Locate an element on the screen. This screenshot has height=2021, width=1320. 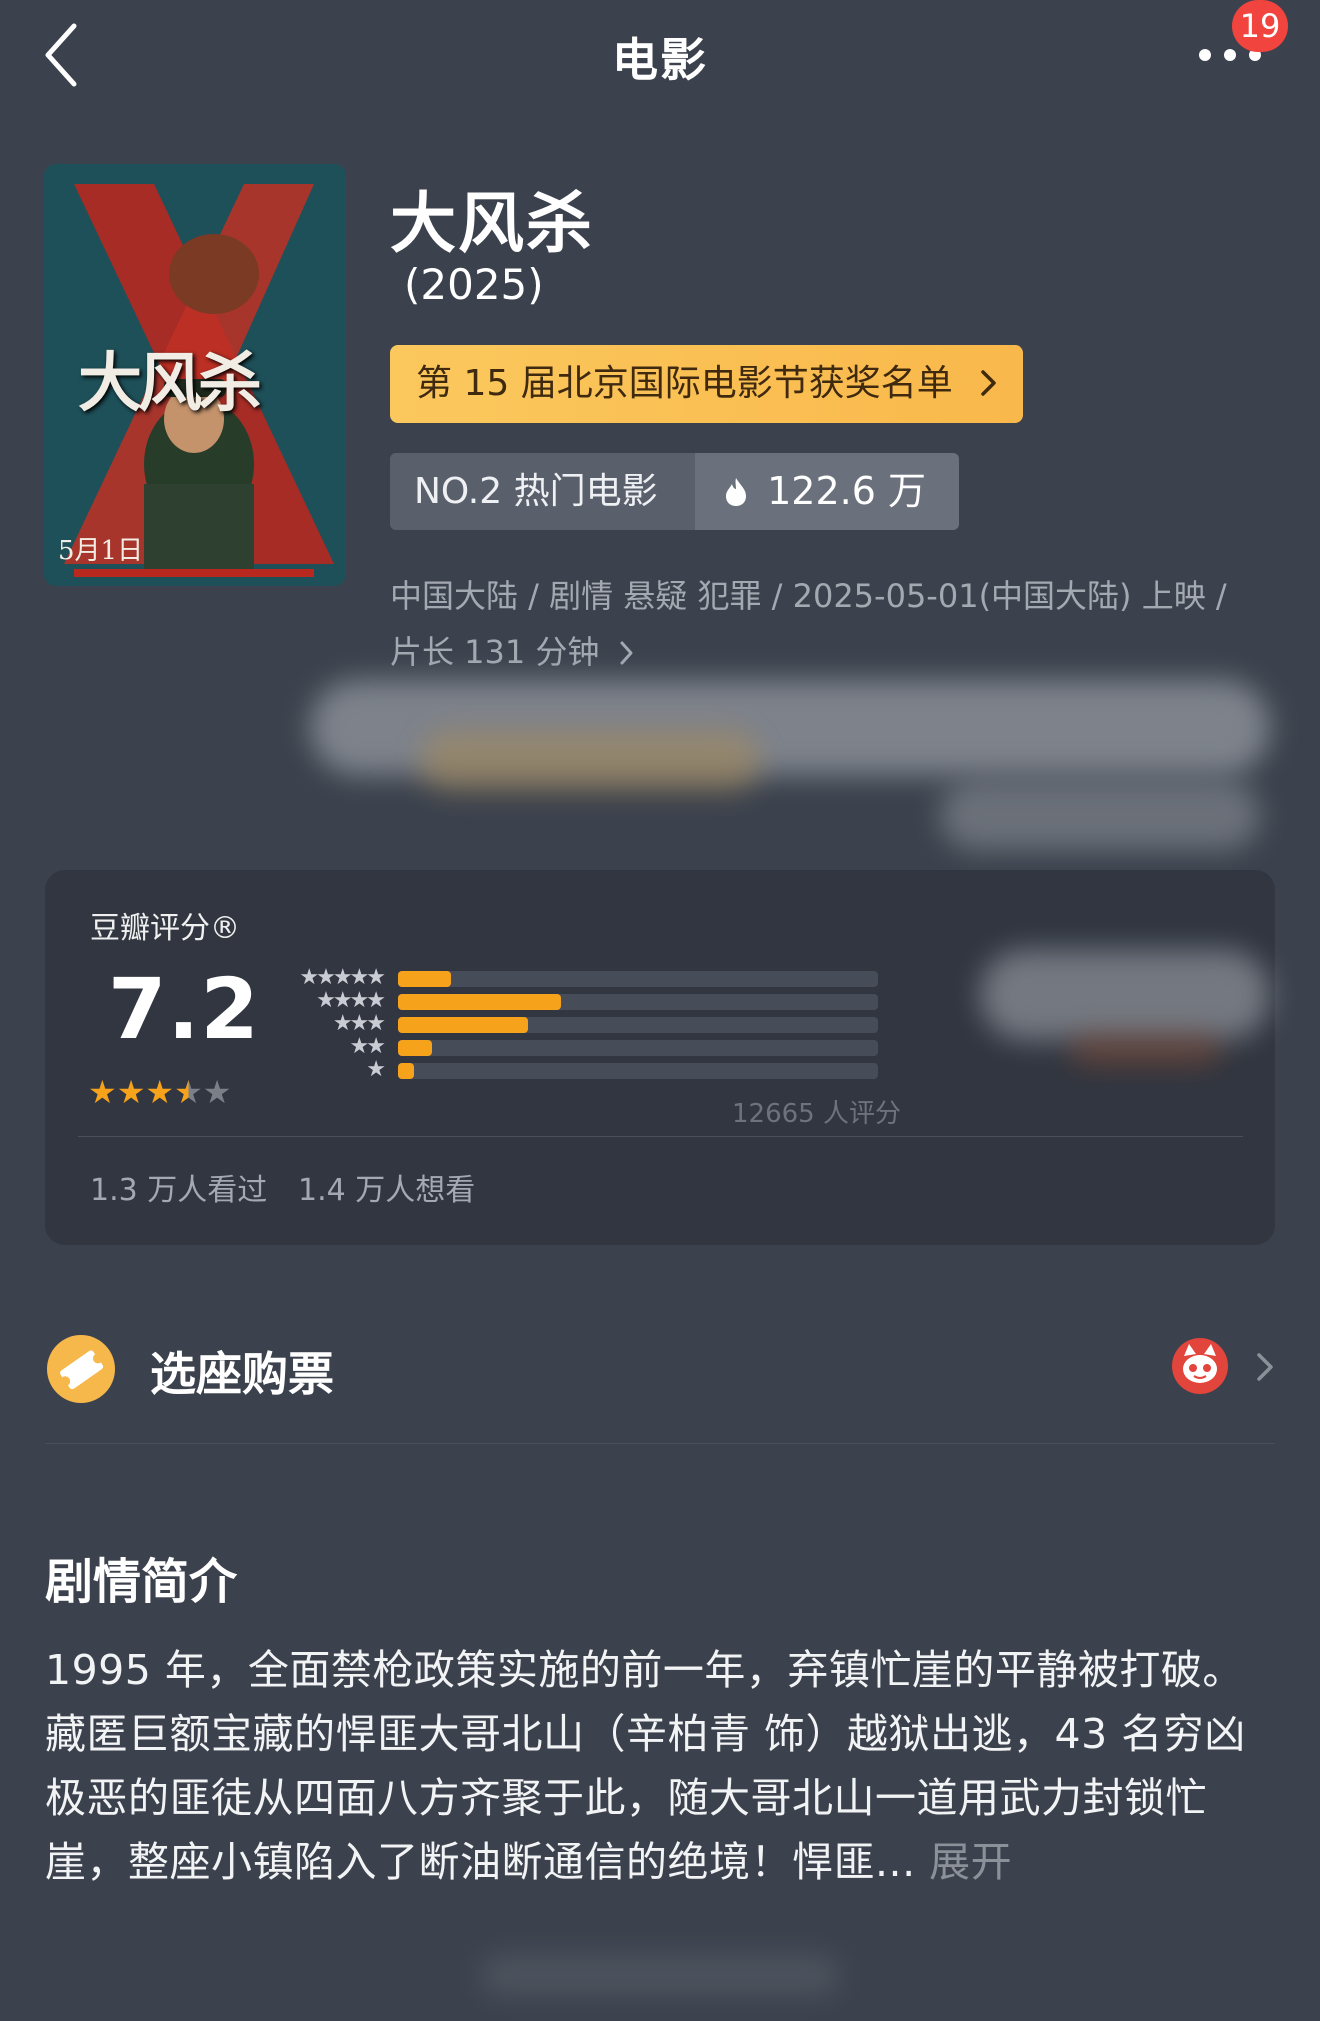
movie-poster: 大风杀 5月1日 is located at coordinates (195, 375).